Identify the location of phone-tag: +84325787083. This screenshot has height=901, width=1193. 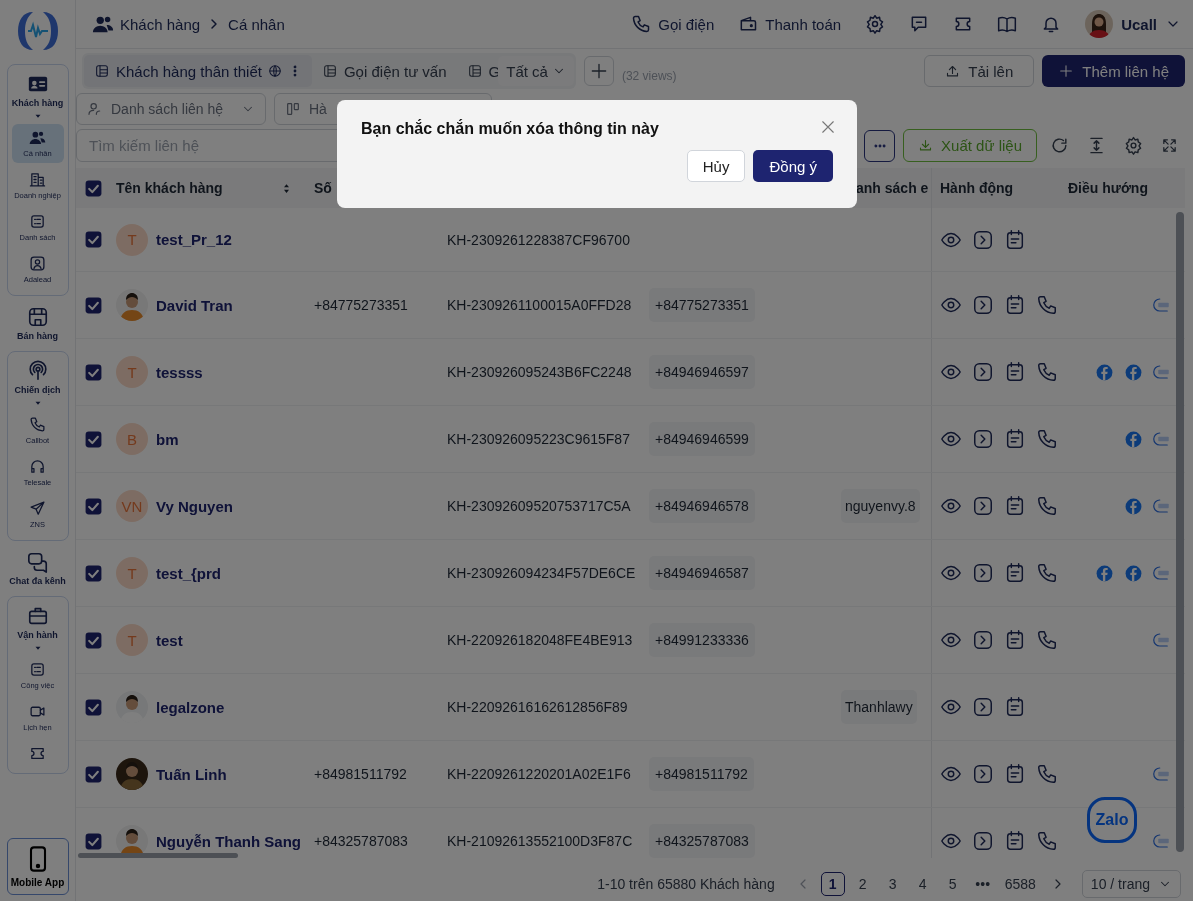
(702, 841).